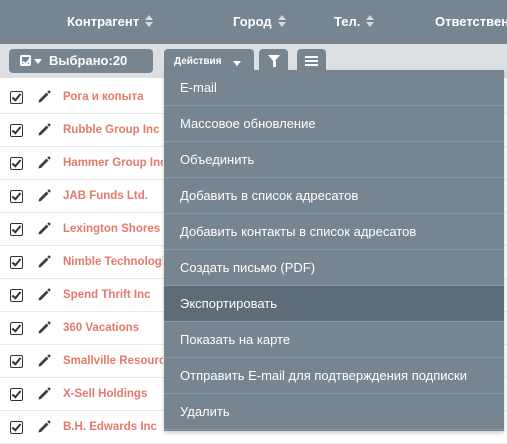  Describe the element at coordinates (334, 268) in the screenshot. I see `menu-item: Создать письмо (PDF)` at that location.